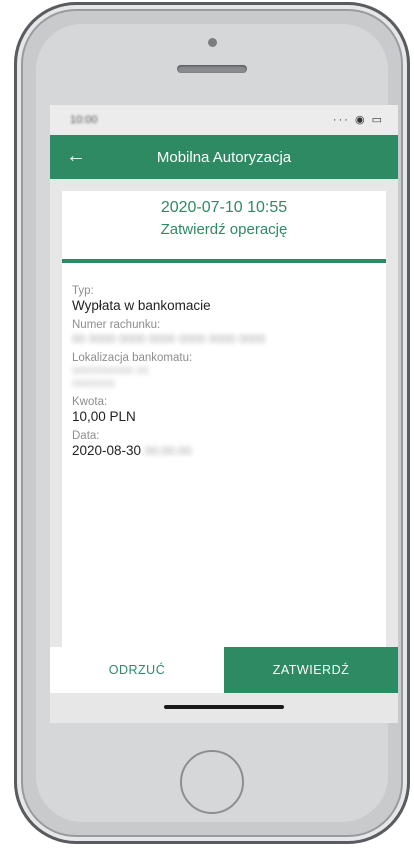 The image size is (414, 849). What do you see at coordinates (224, 207) in the screenshot?
I see `operation-datetime: 2020-07-10 10:55` at bounding box center [224, 207].